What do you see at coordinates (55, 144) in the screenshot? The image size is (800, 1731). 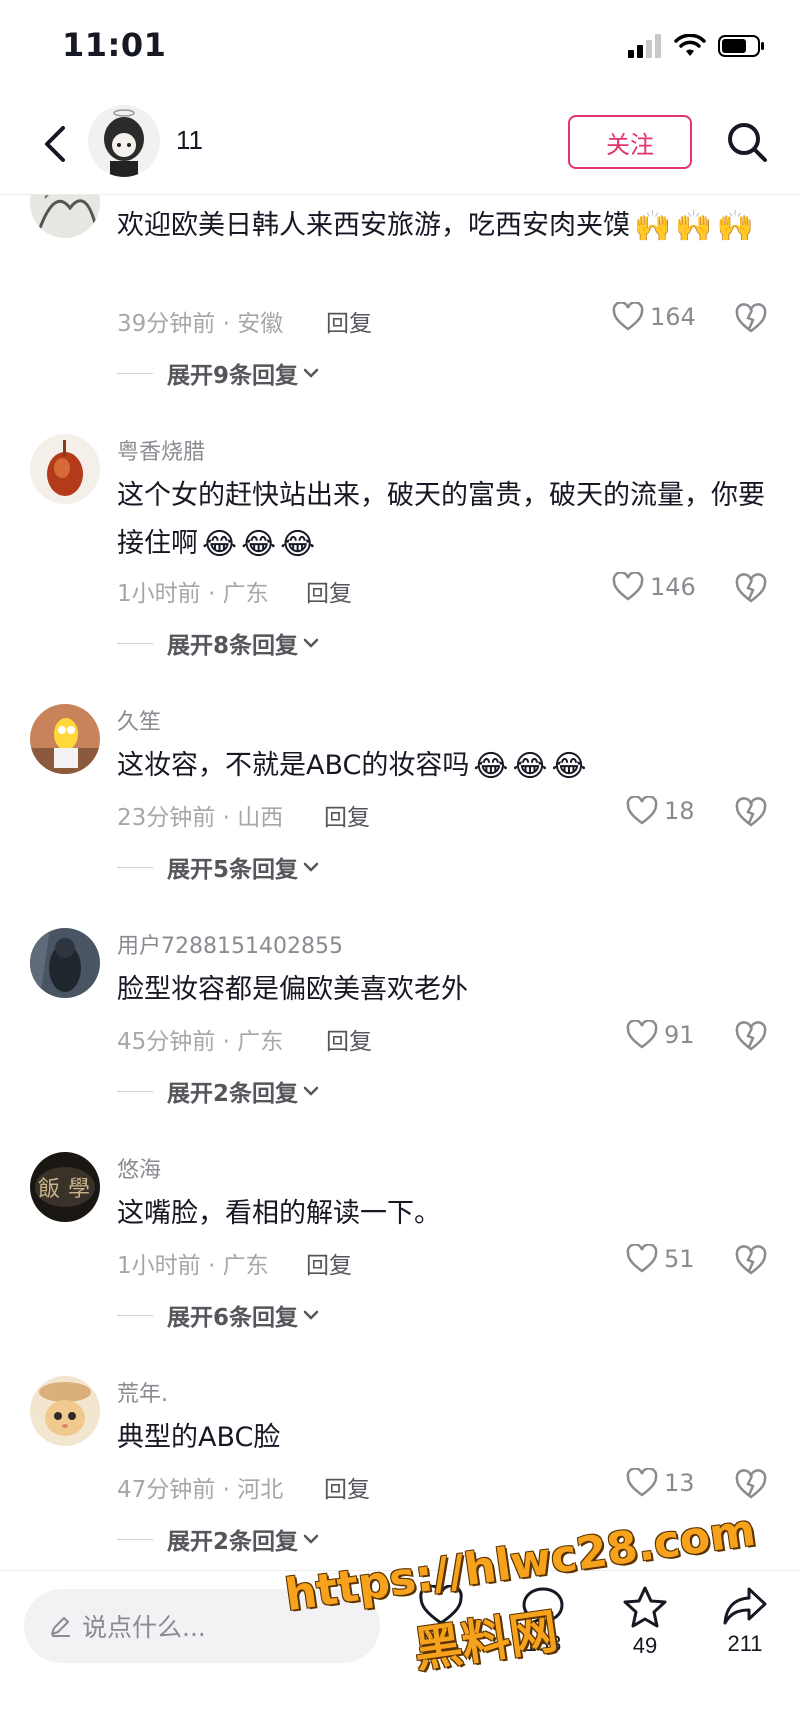 I see `back-button` at bounding box center [55, 144].